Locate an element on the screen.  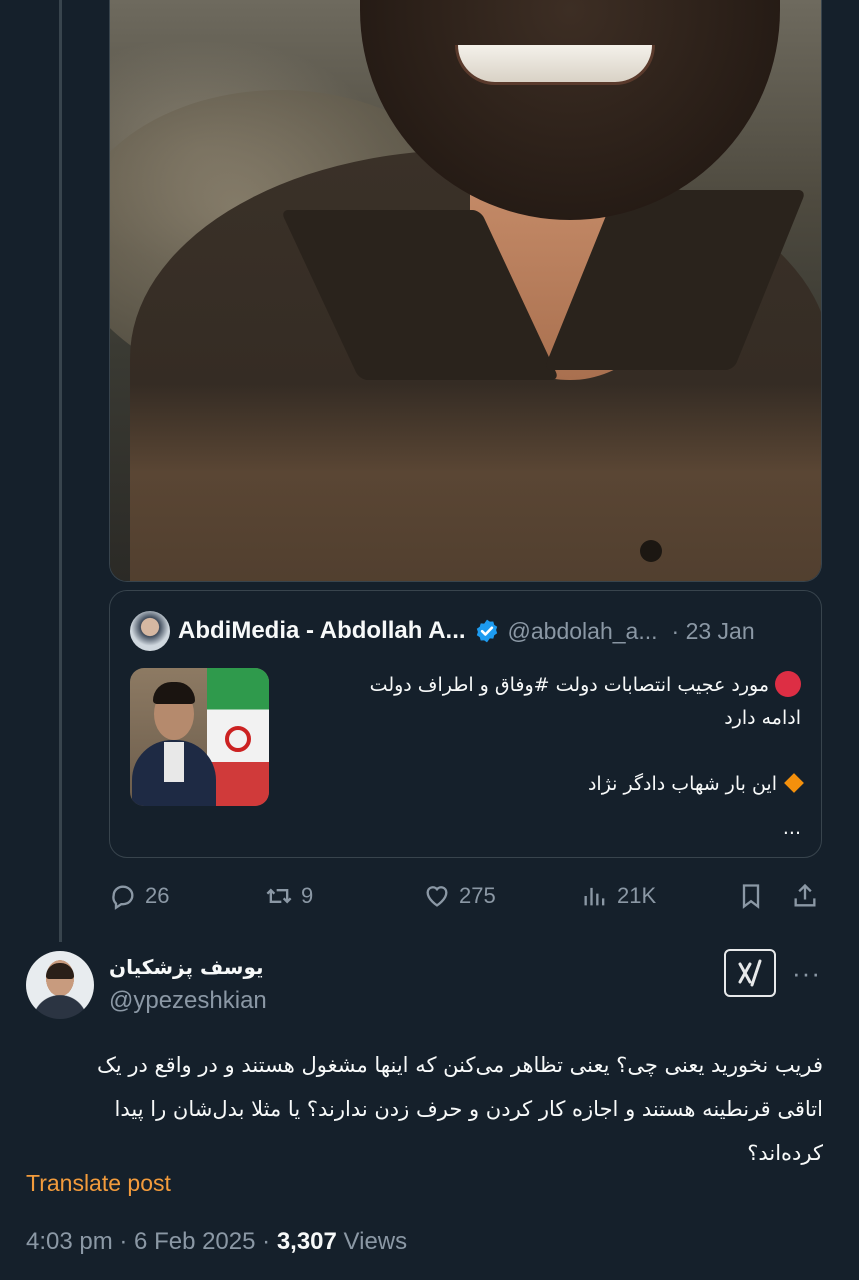
photo-shirt-button is located at coordinates (651, 551).